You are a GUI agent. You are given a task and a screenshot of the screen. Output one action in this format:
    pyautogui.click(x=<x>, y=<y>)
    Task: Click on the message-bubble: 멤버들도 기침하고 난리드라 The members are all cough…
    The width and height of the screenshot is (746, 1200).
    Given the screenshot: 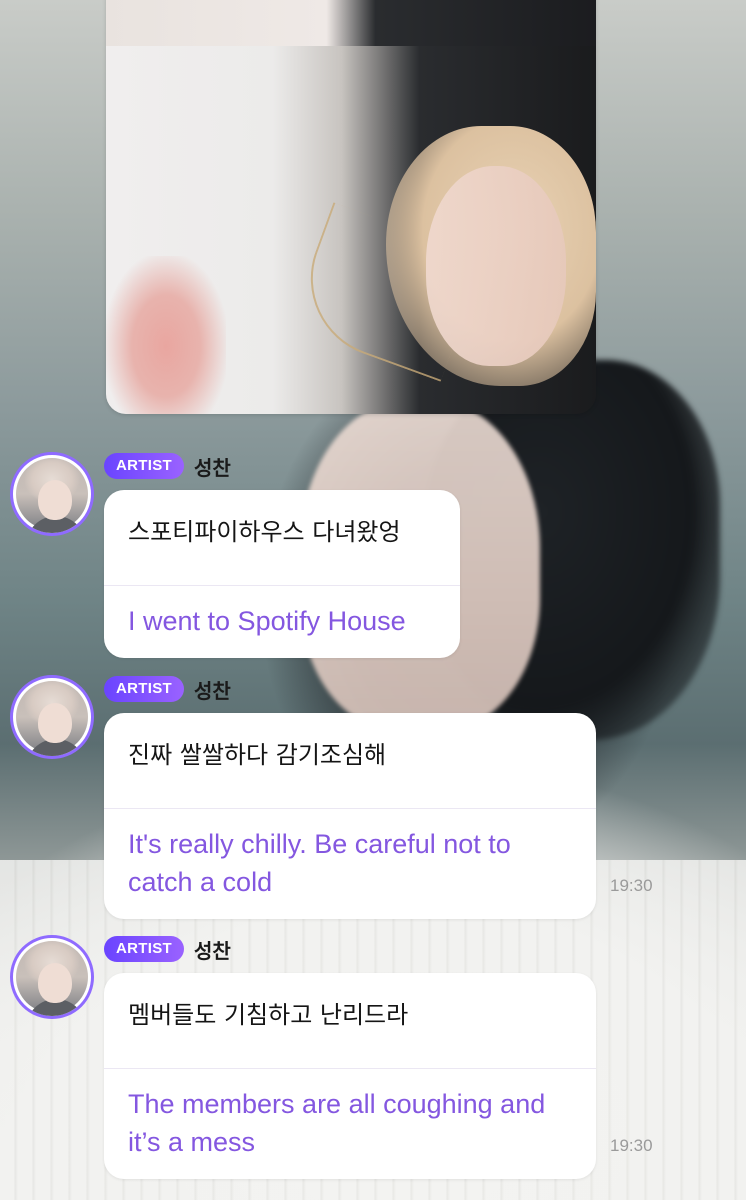 What is the action you would take?
    pyautogui.click(x=350, y=1076)
    